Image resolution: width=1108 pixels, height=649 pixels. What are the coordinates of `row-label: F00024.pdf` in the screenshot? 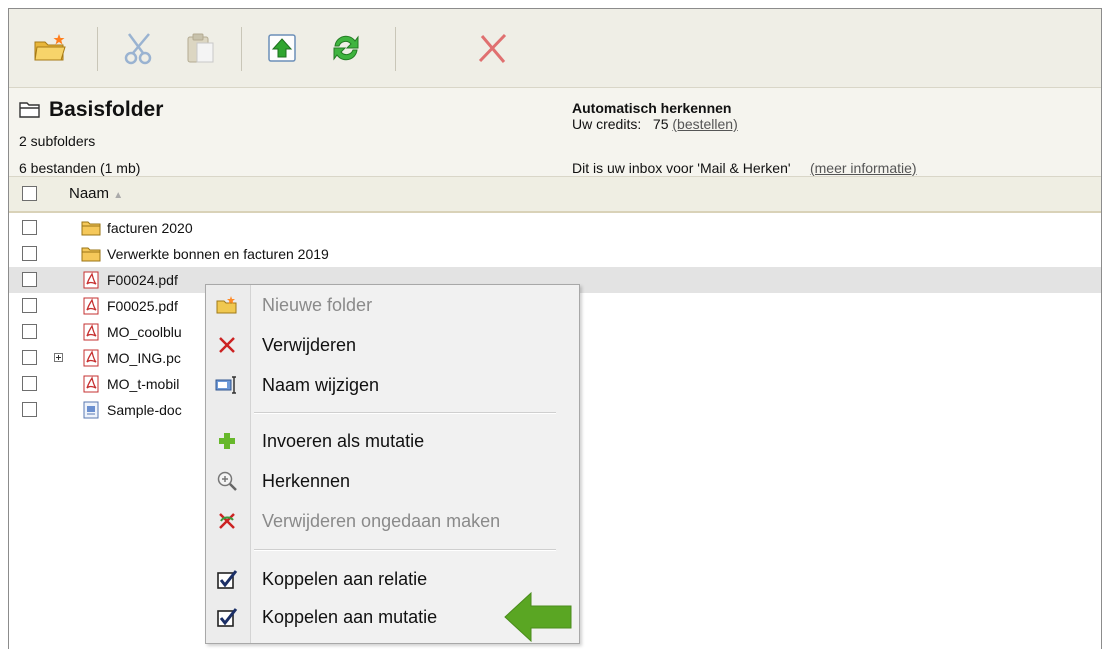 It's located at (142, 280).